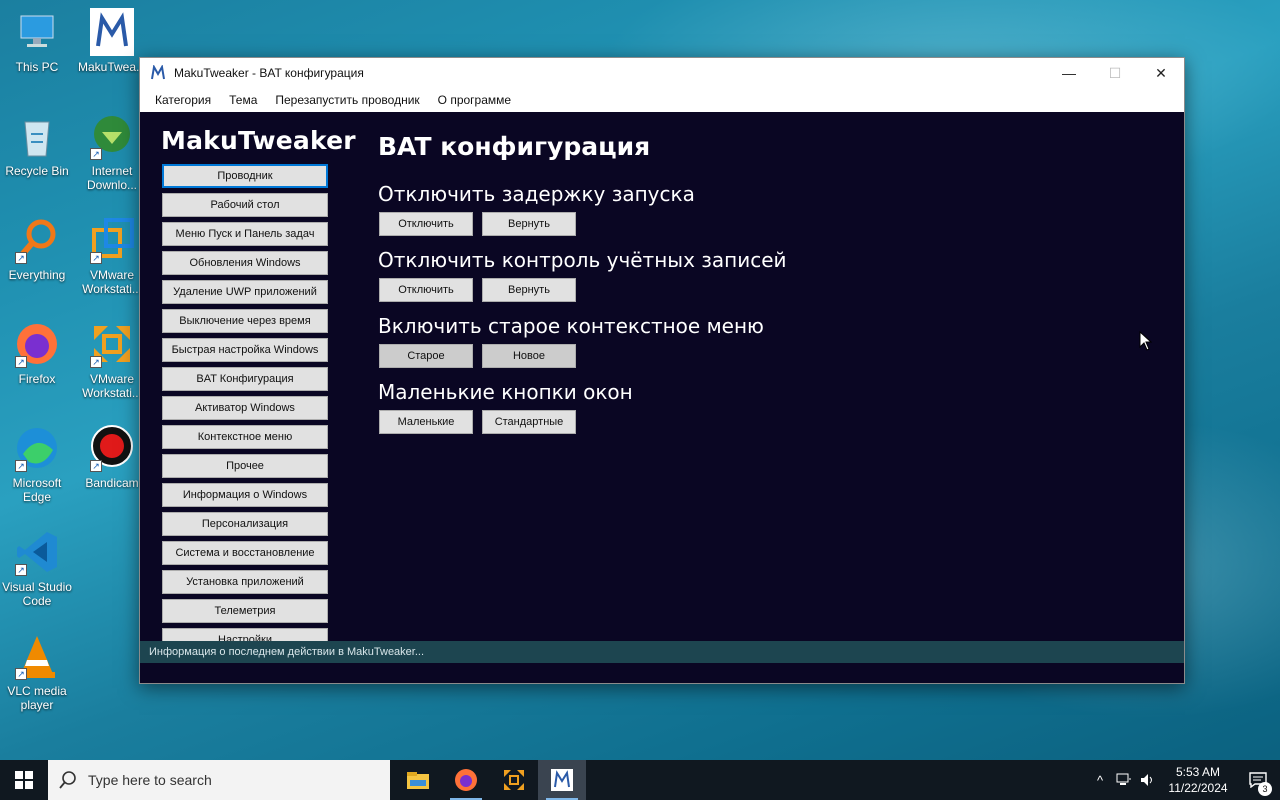  I want to click on nav-context-menu: Контекстное меню, so click(245, 437).